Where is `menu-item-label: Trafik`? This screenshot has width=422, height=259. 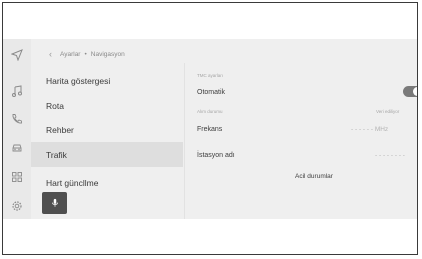
menu-item-label: Trafik is located at coordinates (56, 154).